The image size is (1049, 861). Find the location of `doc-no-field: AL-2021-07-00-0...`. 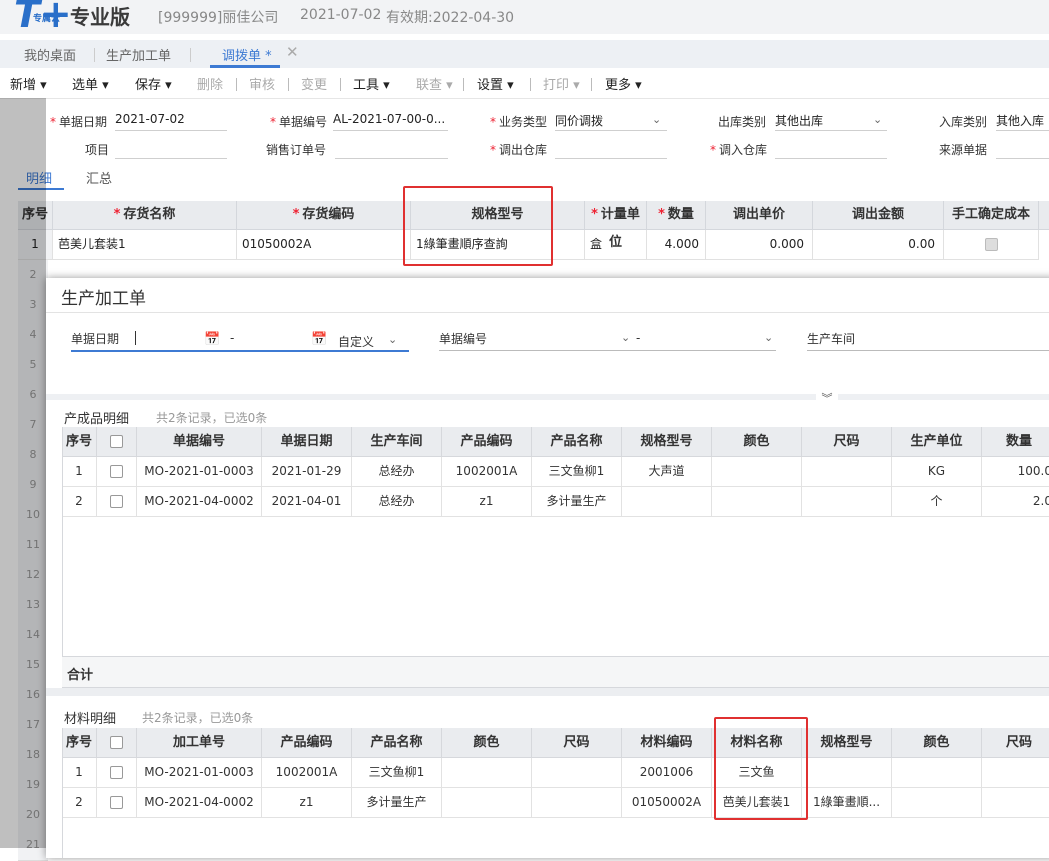

doc-no-field: AL-2021-07-00-0... is located at coordinates (390, 121).